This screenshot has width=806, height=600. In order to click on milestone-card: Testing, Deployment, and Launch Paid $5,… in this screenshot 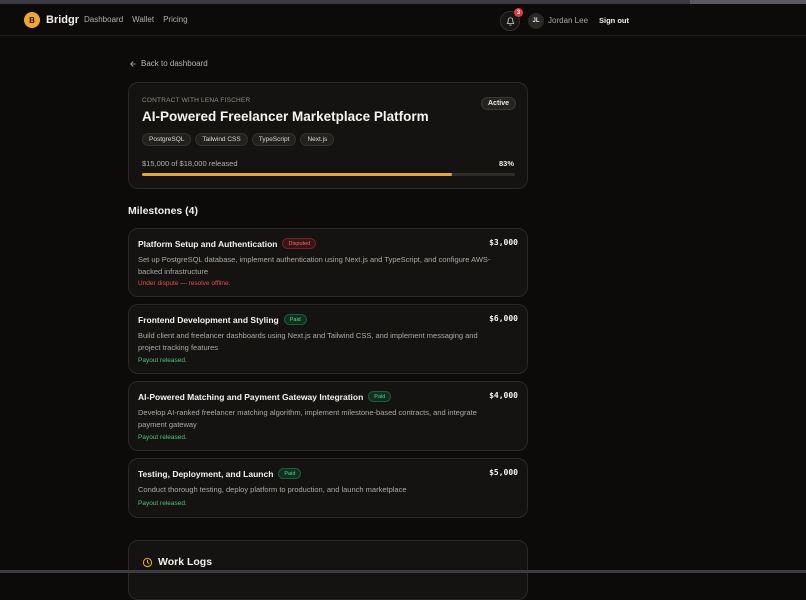, I will do `click(328, 488)`.